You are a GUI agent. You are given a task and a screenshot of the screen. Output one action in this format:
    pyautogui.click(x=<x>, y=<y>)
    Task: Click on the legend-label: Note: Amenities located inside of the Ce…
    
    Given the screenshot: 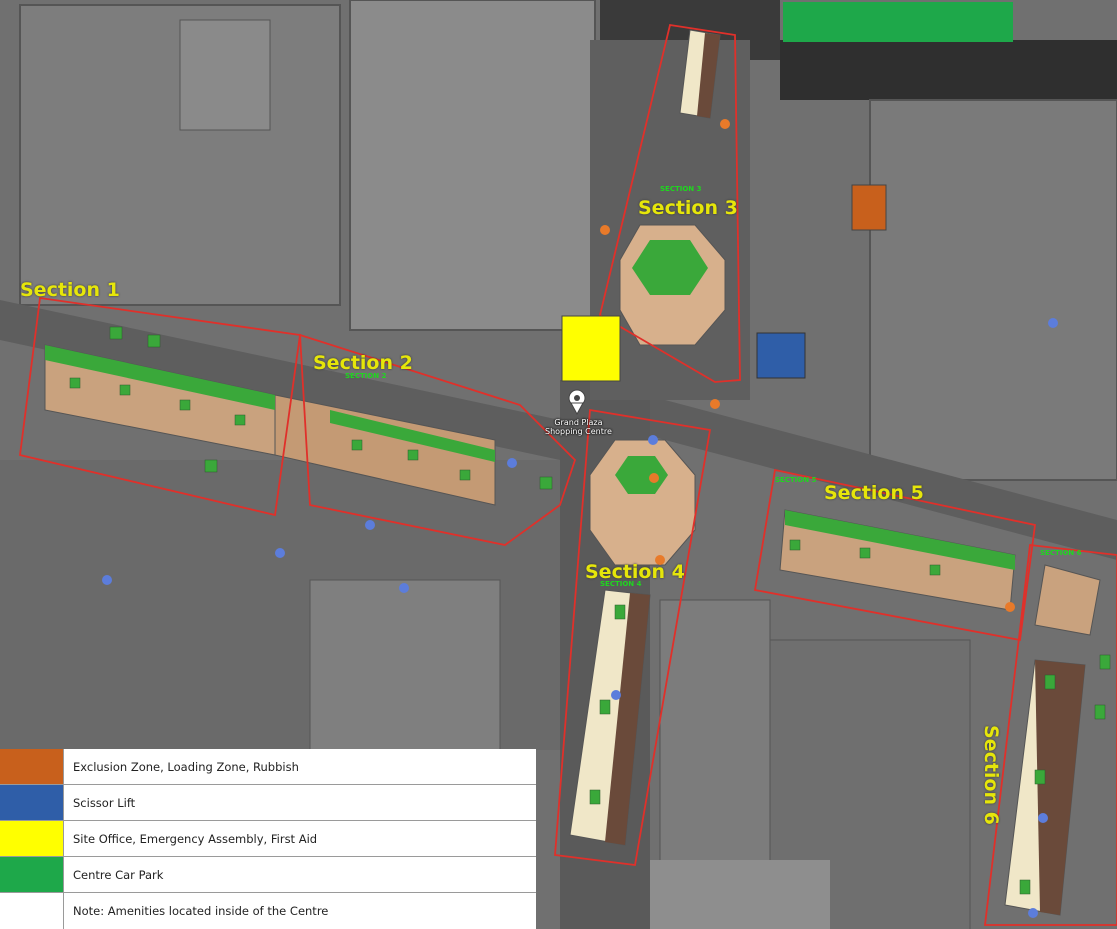 What is the action you would take?
    pyautogui.click(x=201, y=911)
    